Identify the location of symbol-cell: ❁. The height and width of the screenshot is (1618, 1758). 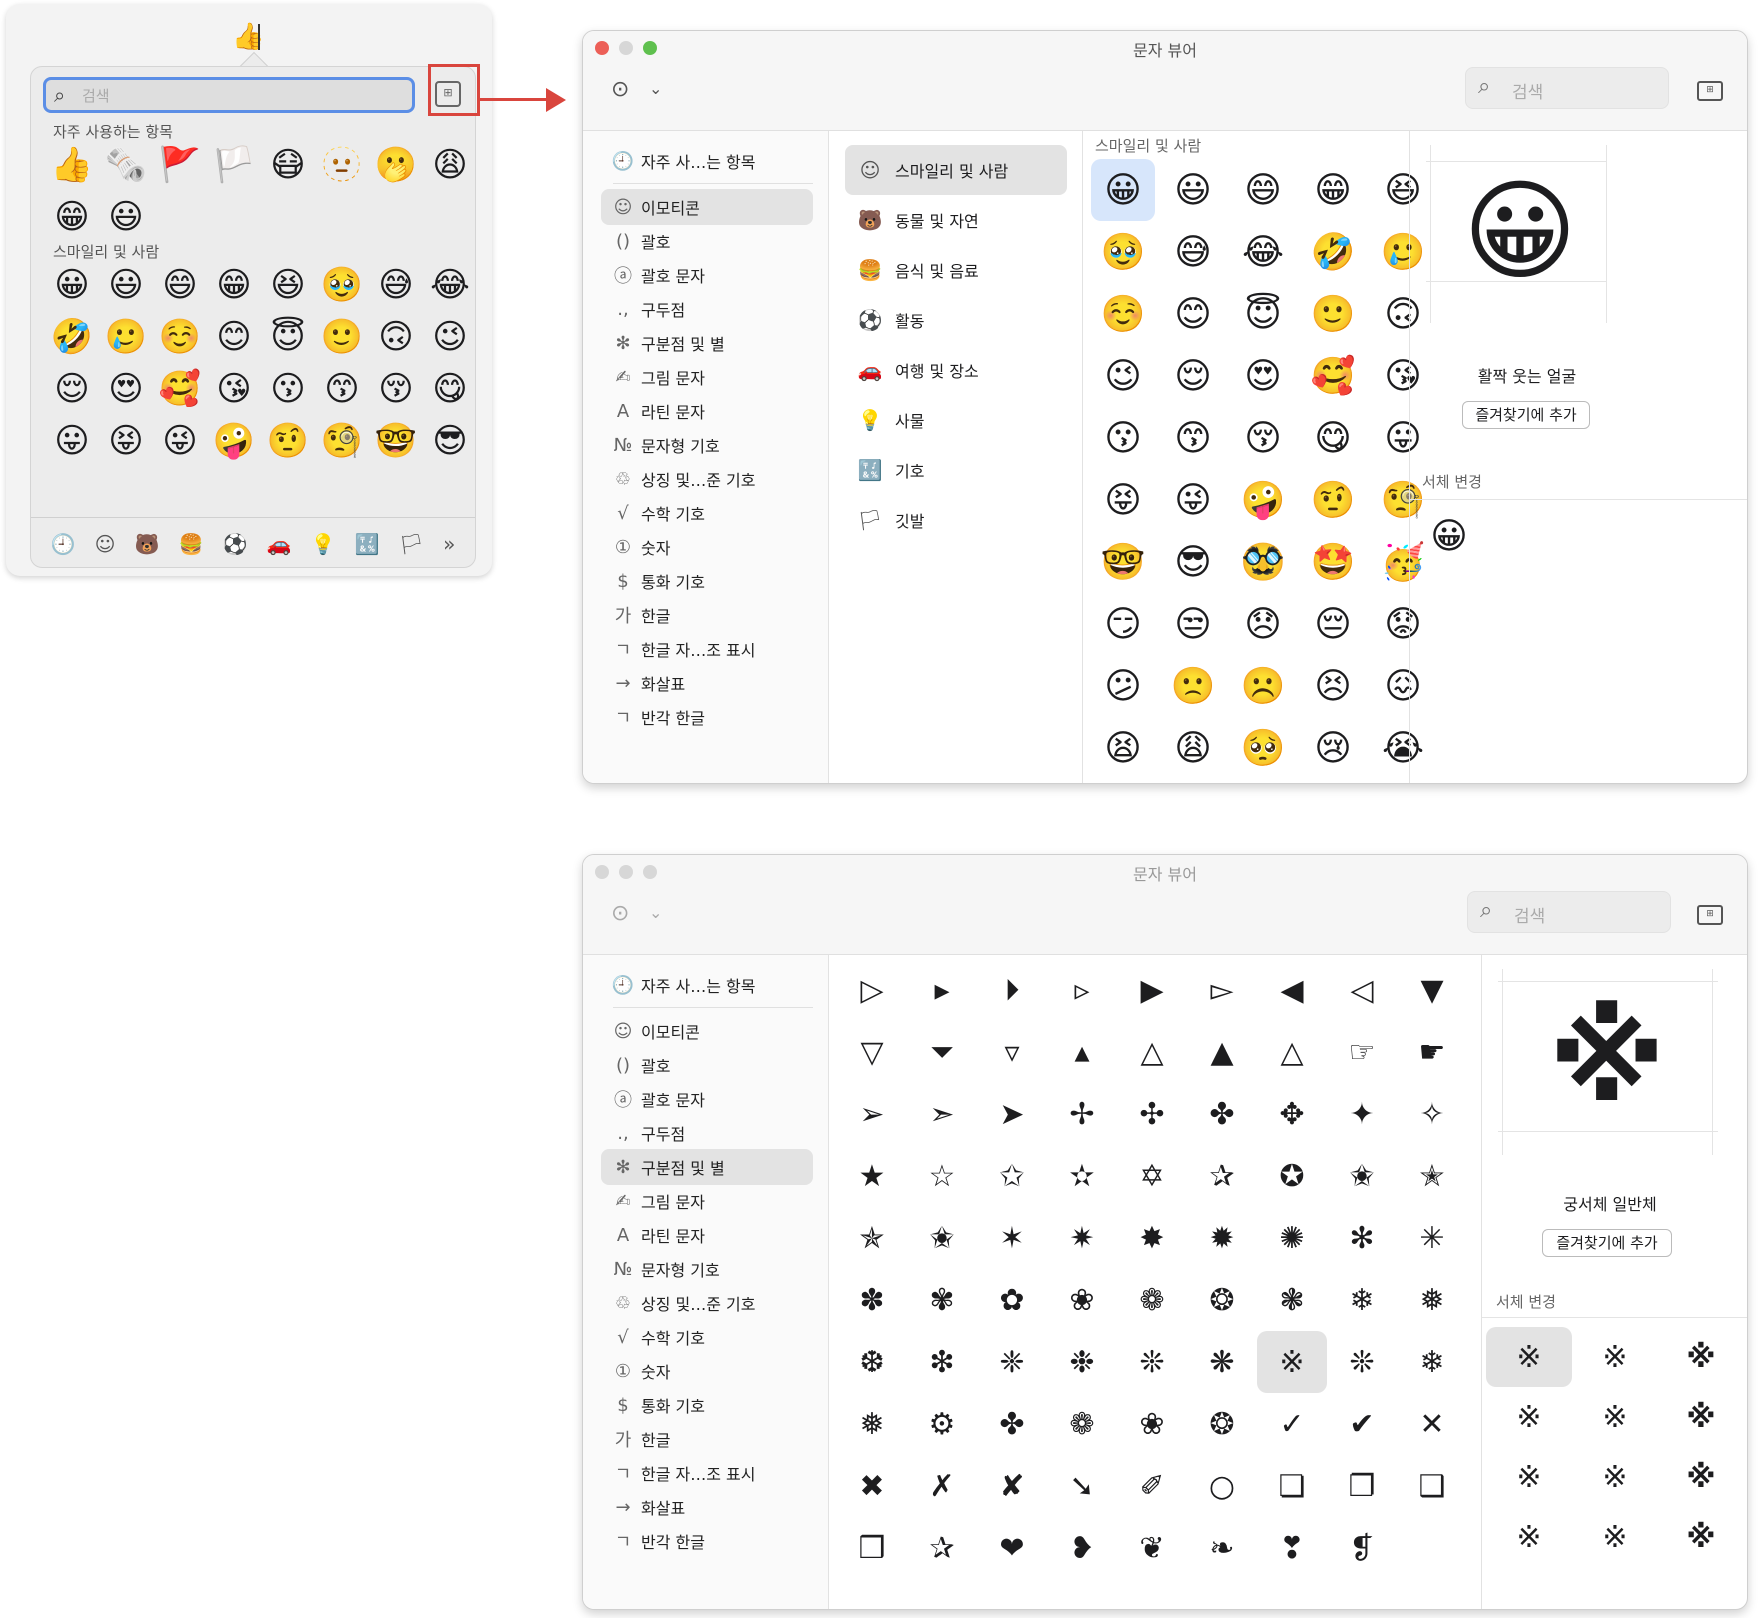
(1082, 1424).